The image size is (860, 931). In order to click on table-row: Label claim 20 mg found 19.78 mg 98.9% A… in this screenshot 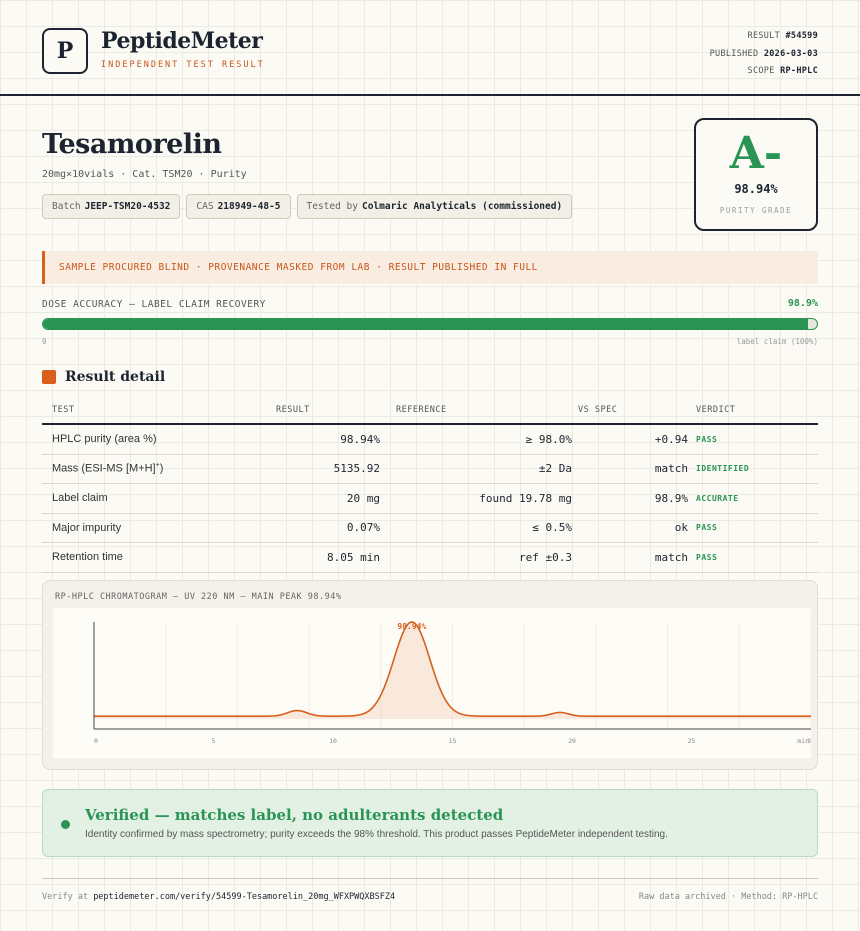, I will do `click(430, 499)`.